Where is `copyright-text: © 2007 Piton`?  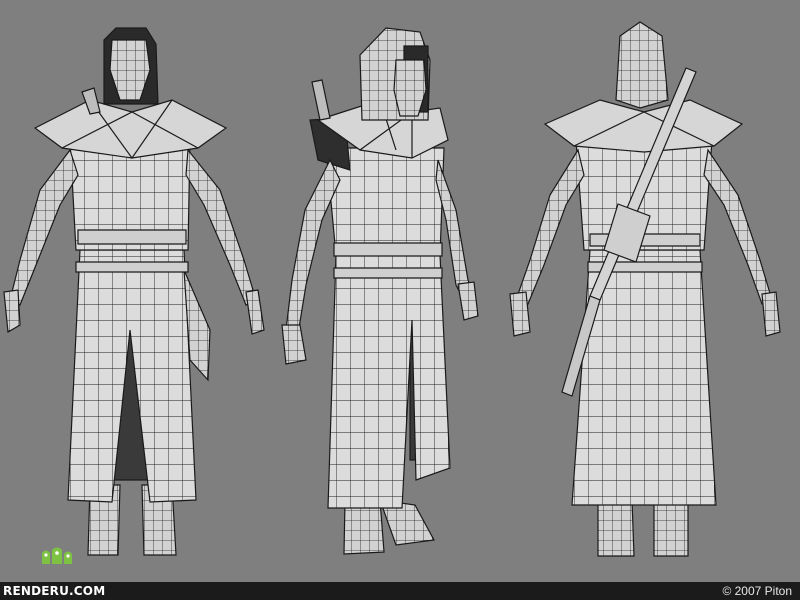 copyright-text: © 2007 Piton is located at coordinates (757, 591).